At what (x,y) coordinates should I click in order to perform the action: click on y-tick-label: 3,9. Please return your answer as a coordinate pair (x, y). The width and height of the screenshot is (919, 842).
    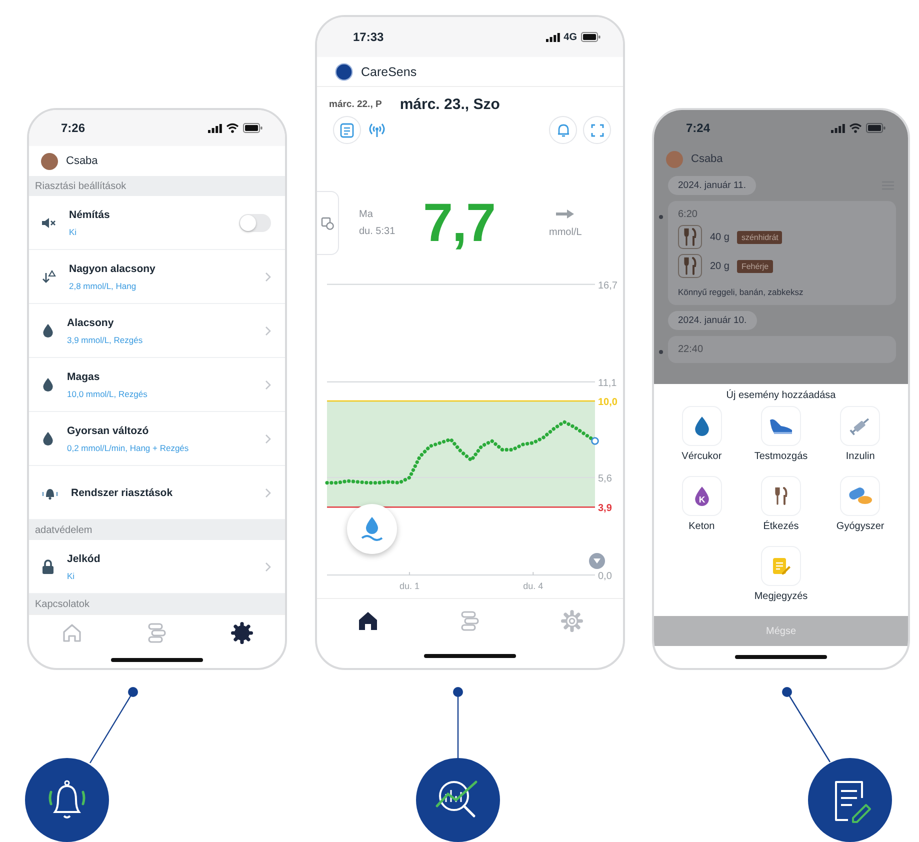
    Looking at the image, I should click on (605, 508).